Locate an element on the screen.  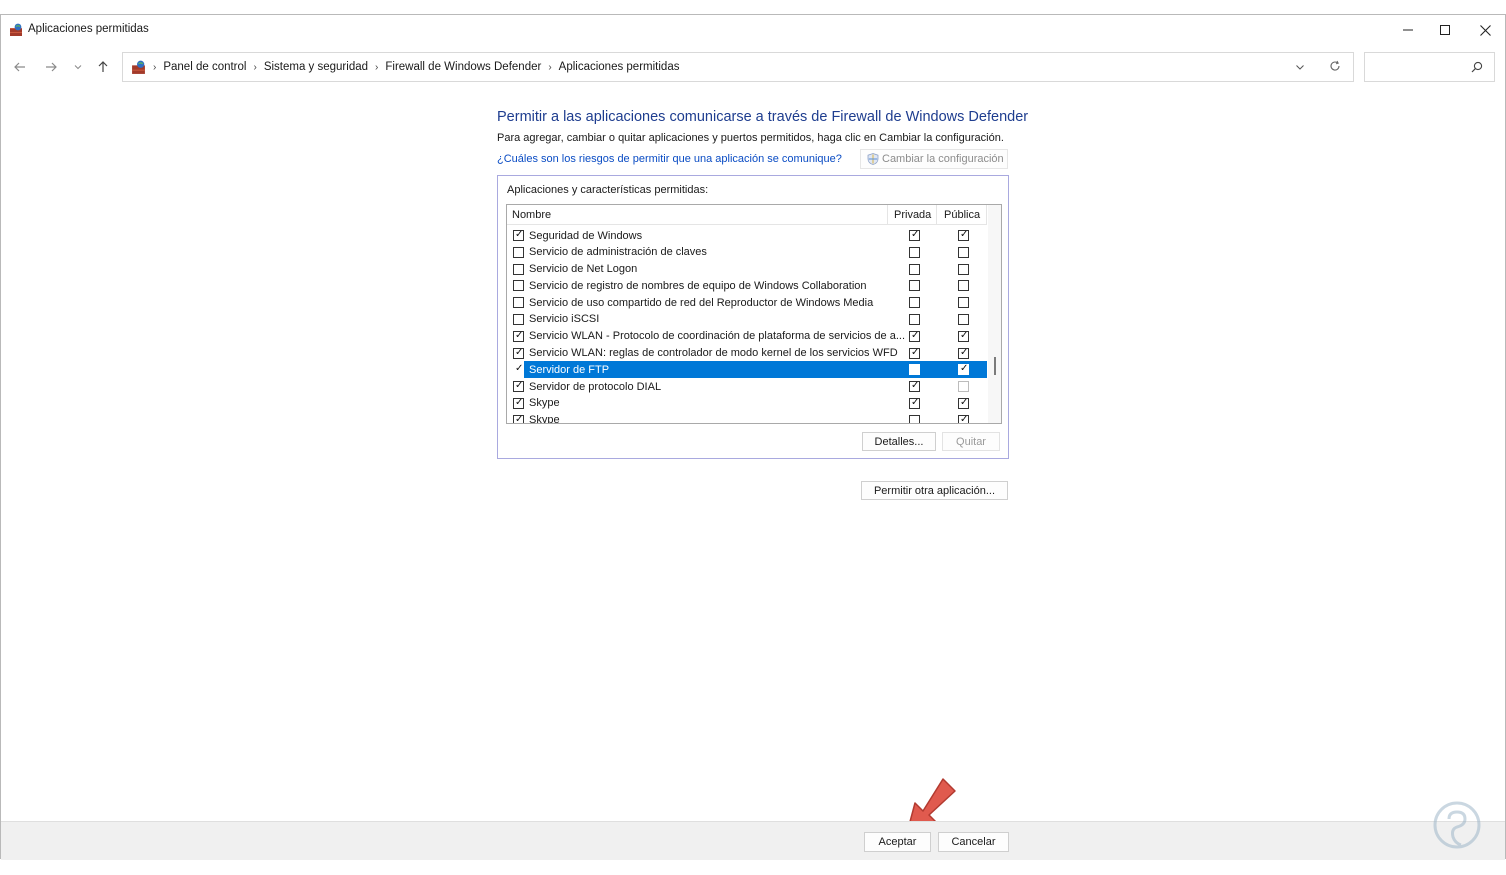
cancel-button: Cancelar is located at coordinates (973, 842).